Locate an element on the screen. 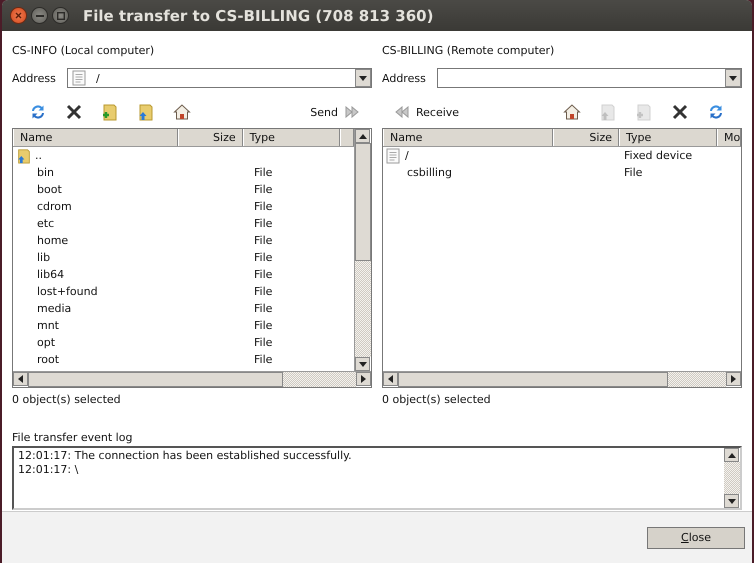 The height and width of the screenshot is (563, 754). minimize-icon is located at coordinates (40, 15).